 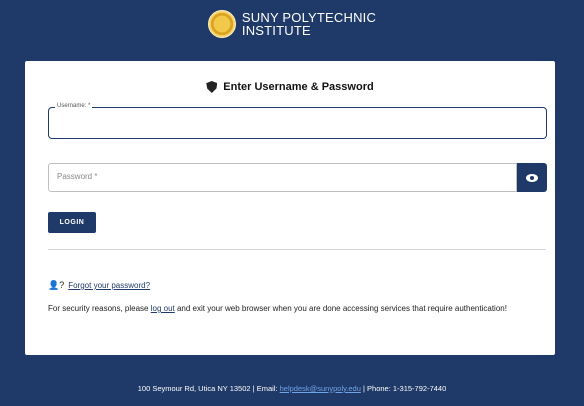 What do you see at coordinates (221, 24) in the screenshot?
I see `university-seal-icon` at bounding box center [221, 24].